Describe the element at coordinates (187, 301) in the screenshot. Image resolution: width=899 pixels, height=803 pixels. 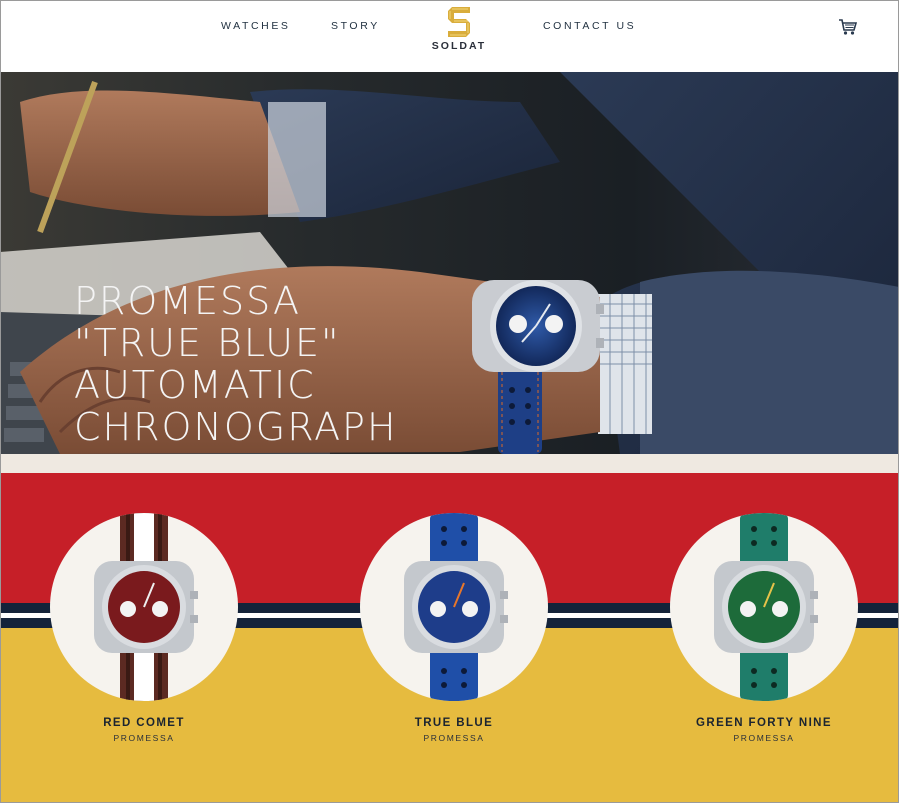
I see `hero-title-line: PROMESSA` at that location.